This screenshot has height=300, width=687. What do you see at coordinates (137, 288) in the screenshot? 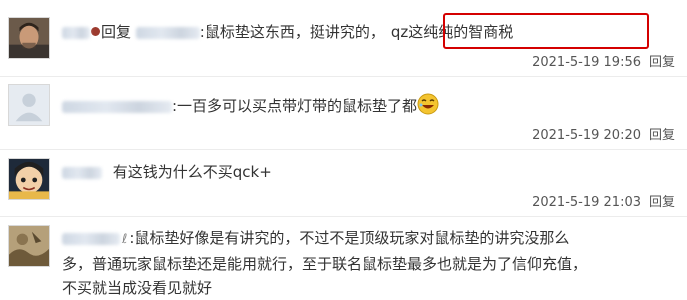
I see `comment-line-3: 不买就当成没看见就好` at bounding box center [137, 288].